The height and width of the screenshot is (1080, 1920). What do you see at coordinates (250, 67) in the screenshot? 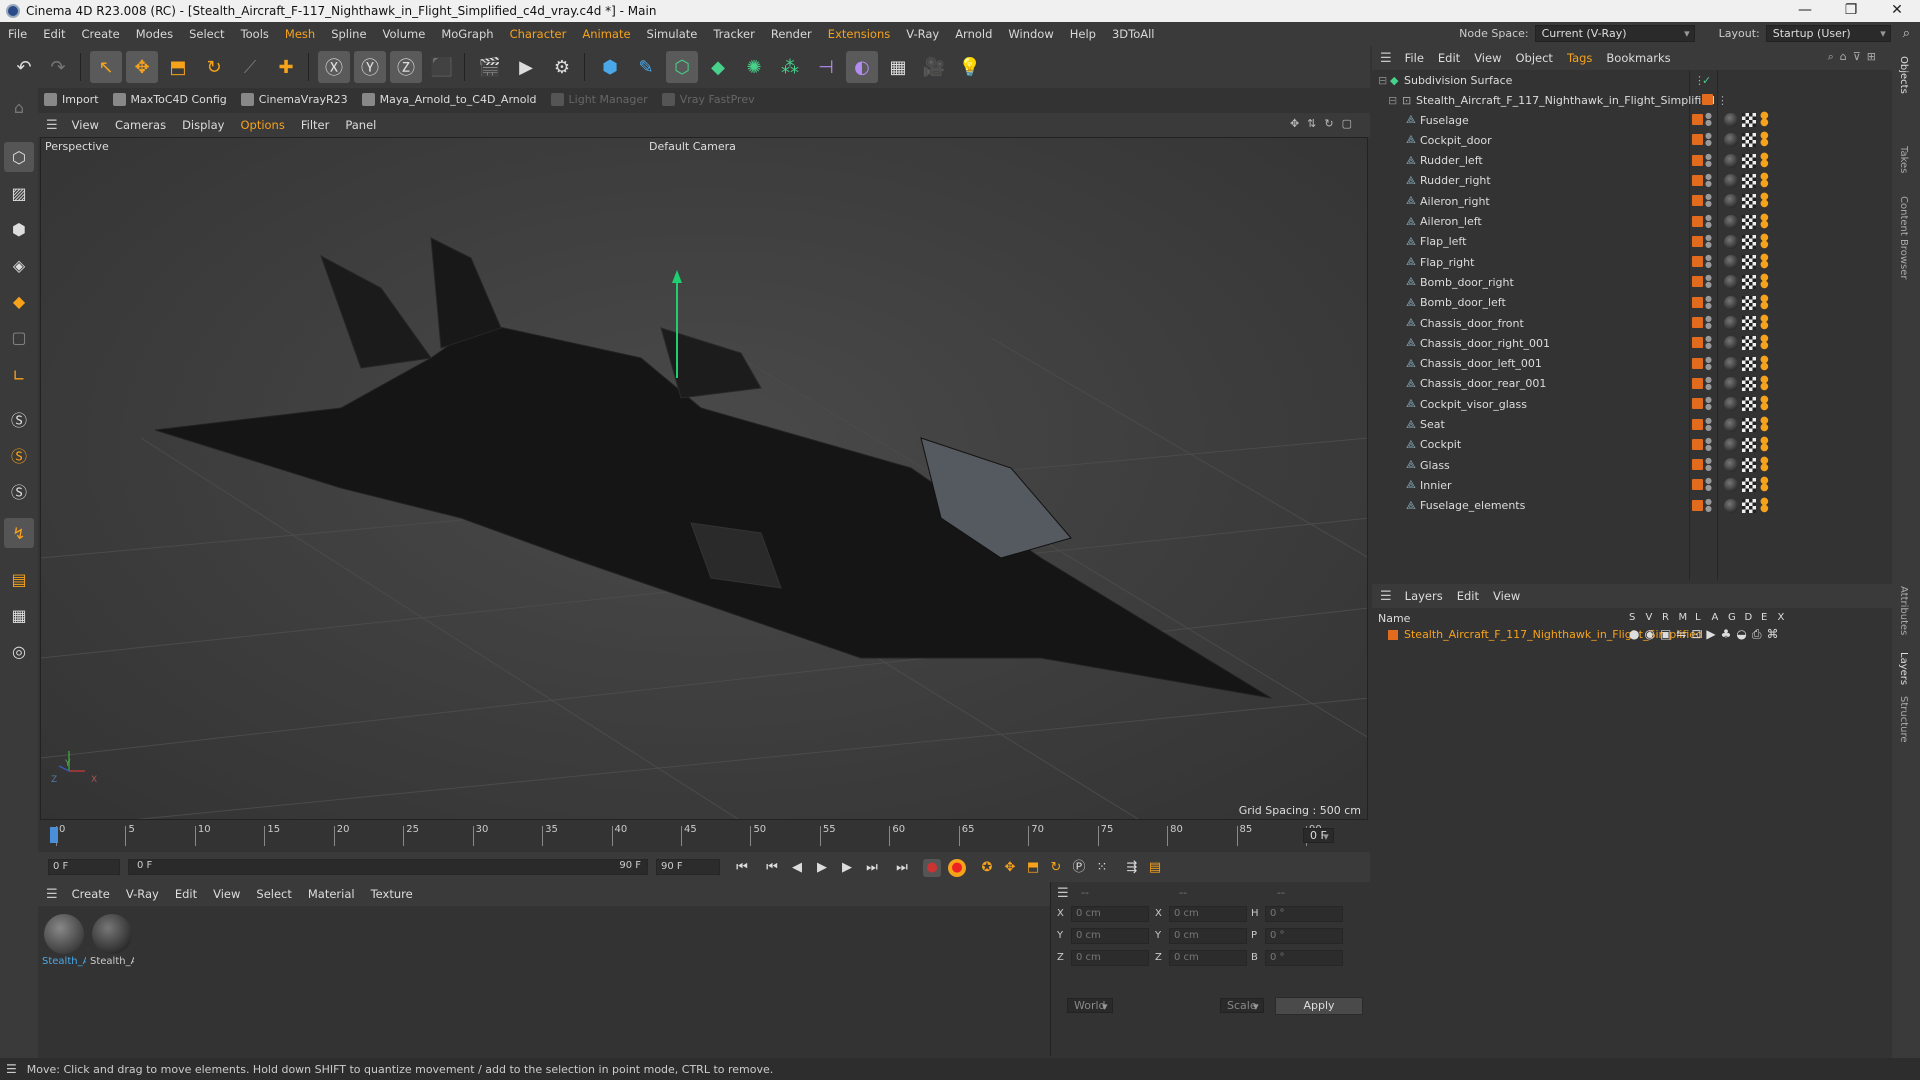
I see `recent-tools-icon: ⟋` at bounding box center [250, 67].